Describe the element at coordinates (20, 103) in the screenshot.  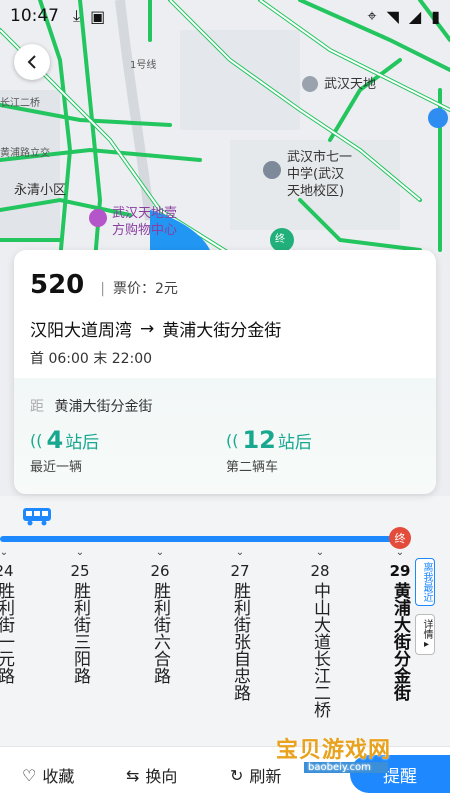
I see `map-label-bridge: 长江二桥` at that location.